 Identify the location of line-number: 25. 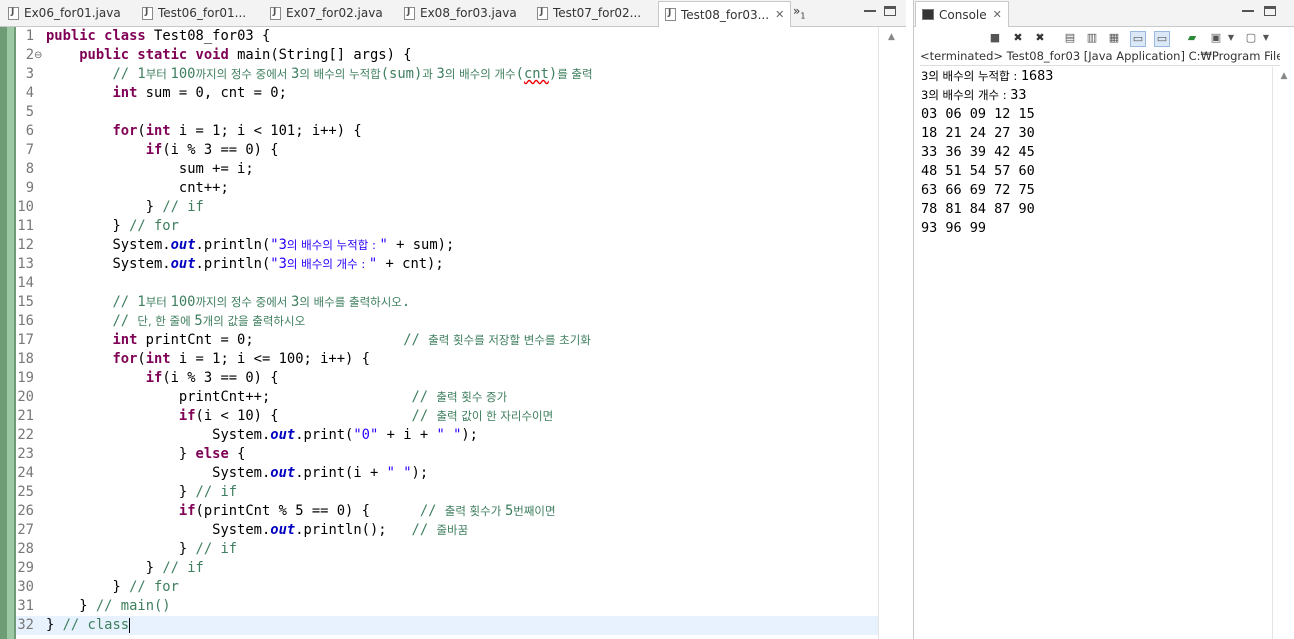
(25, 492).